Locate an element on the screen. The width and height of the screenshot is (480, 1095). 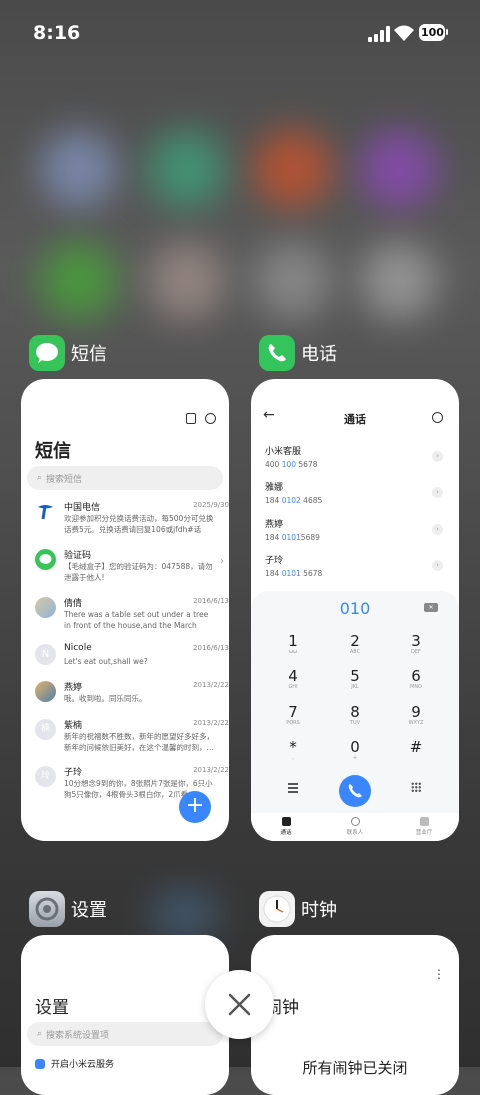
app-label-phone: 电话 is located at coordinates (319, 354).